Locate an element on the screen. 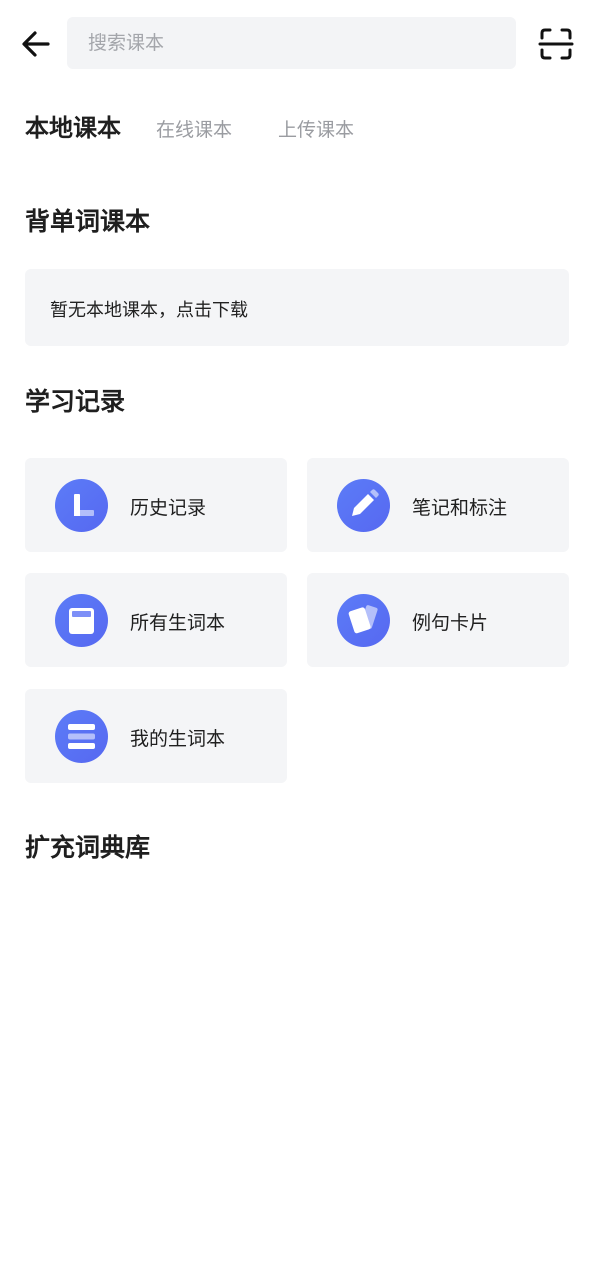 Image resolution: width=594 pixels, height=1280 pixels. all-wordbooks-label: 所有生词本 is located at coordinates (178, 623).